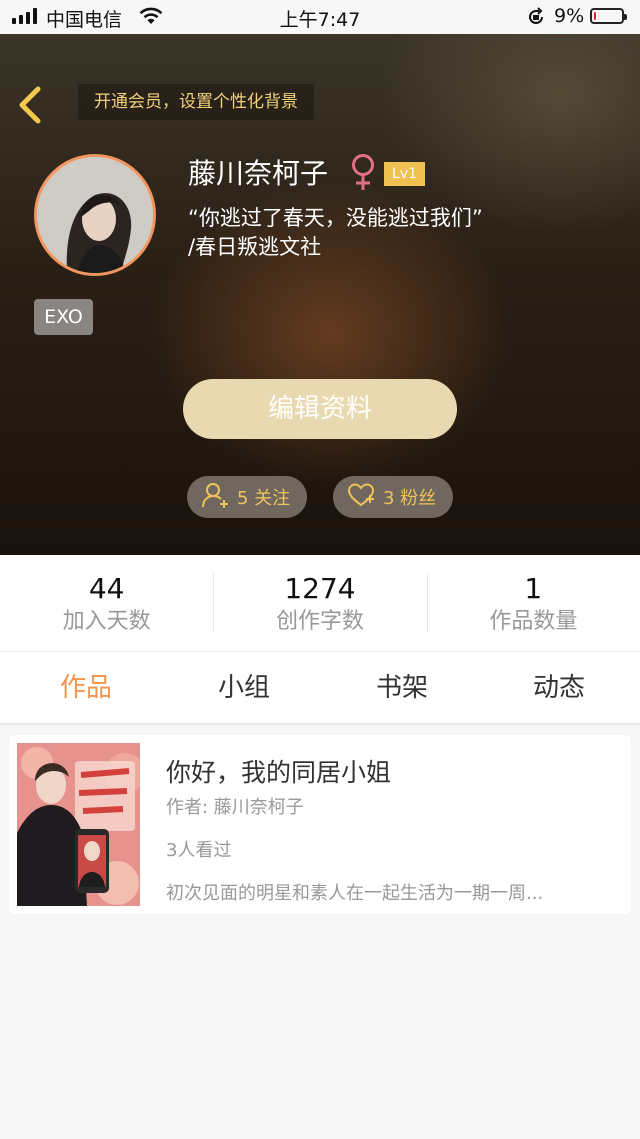 The image size is (640, 1139). Describe the element at coordinates (569, 16) in the screenshot. I see `battery-percent: 9%` at that location.